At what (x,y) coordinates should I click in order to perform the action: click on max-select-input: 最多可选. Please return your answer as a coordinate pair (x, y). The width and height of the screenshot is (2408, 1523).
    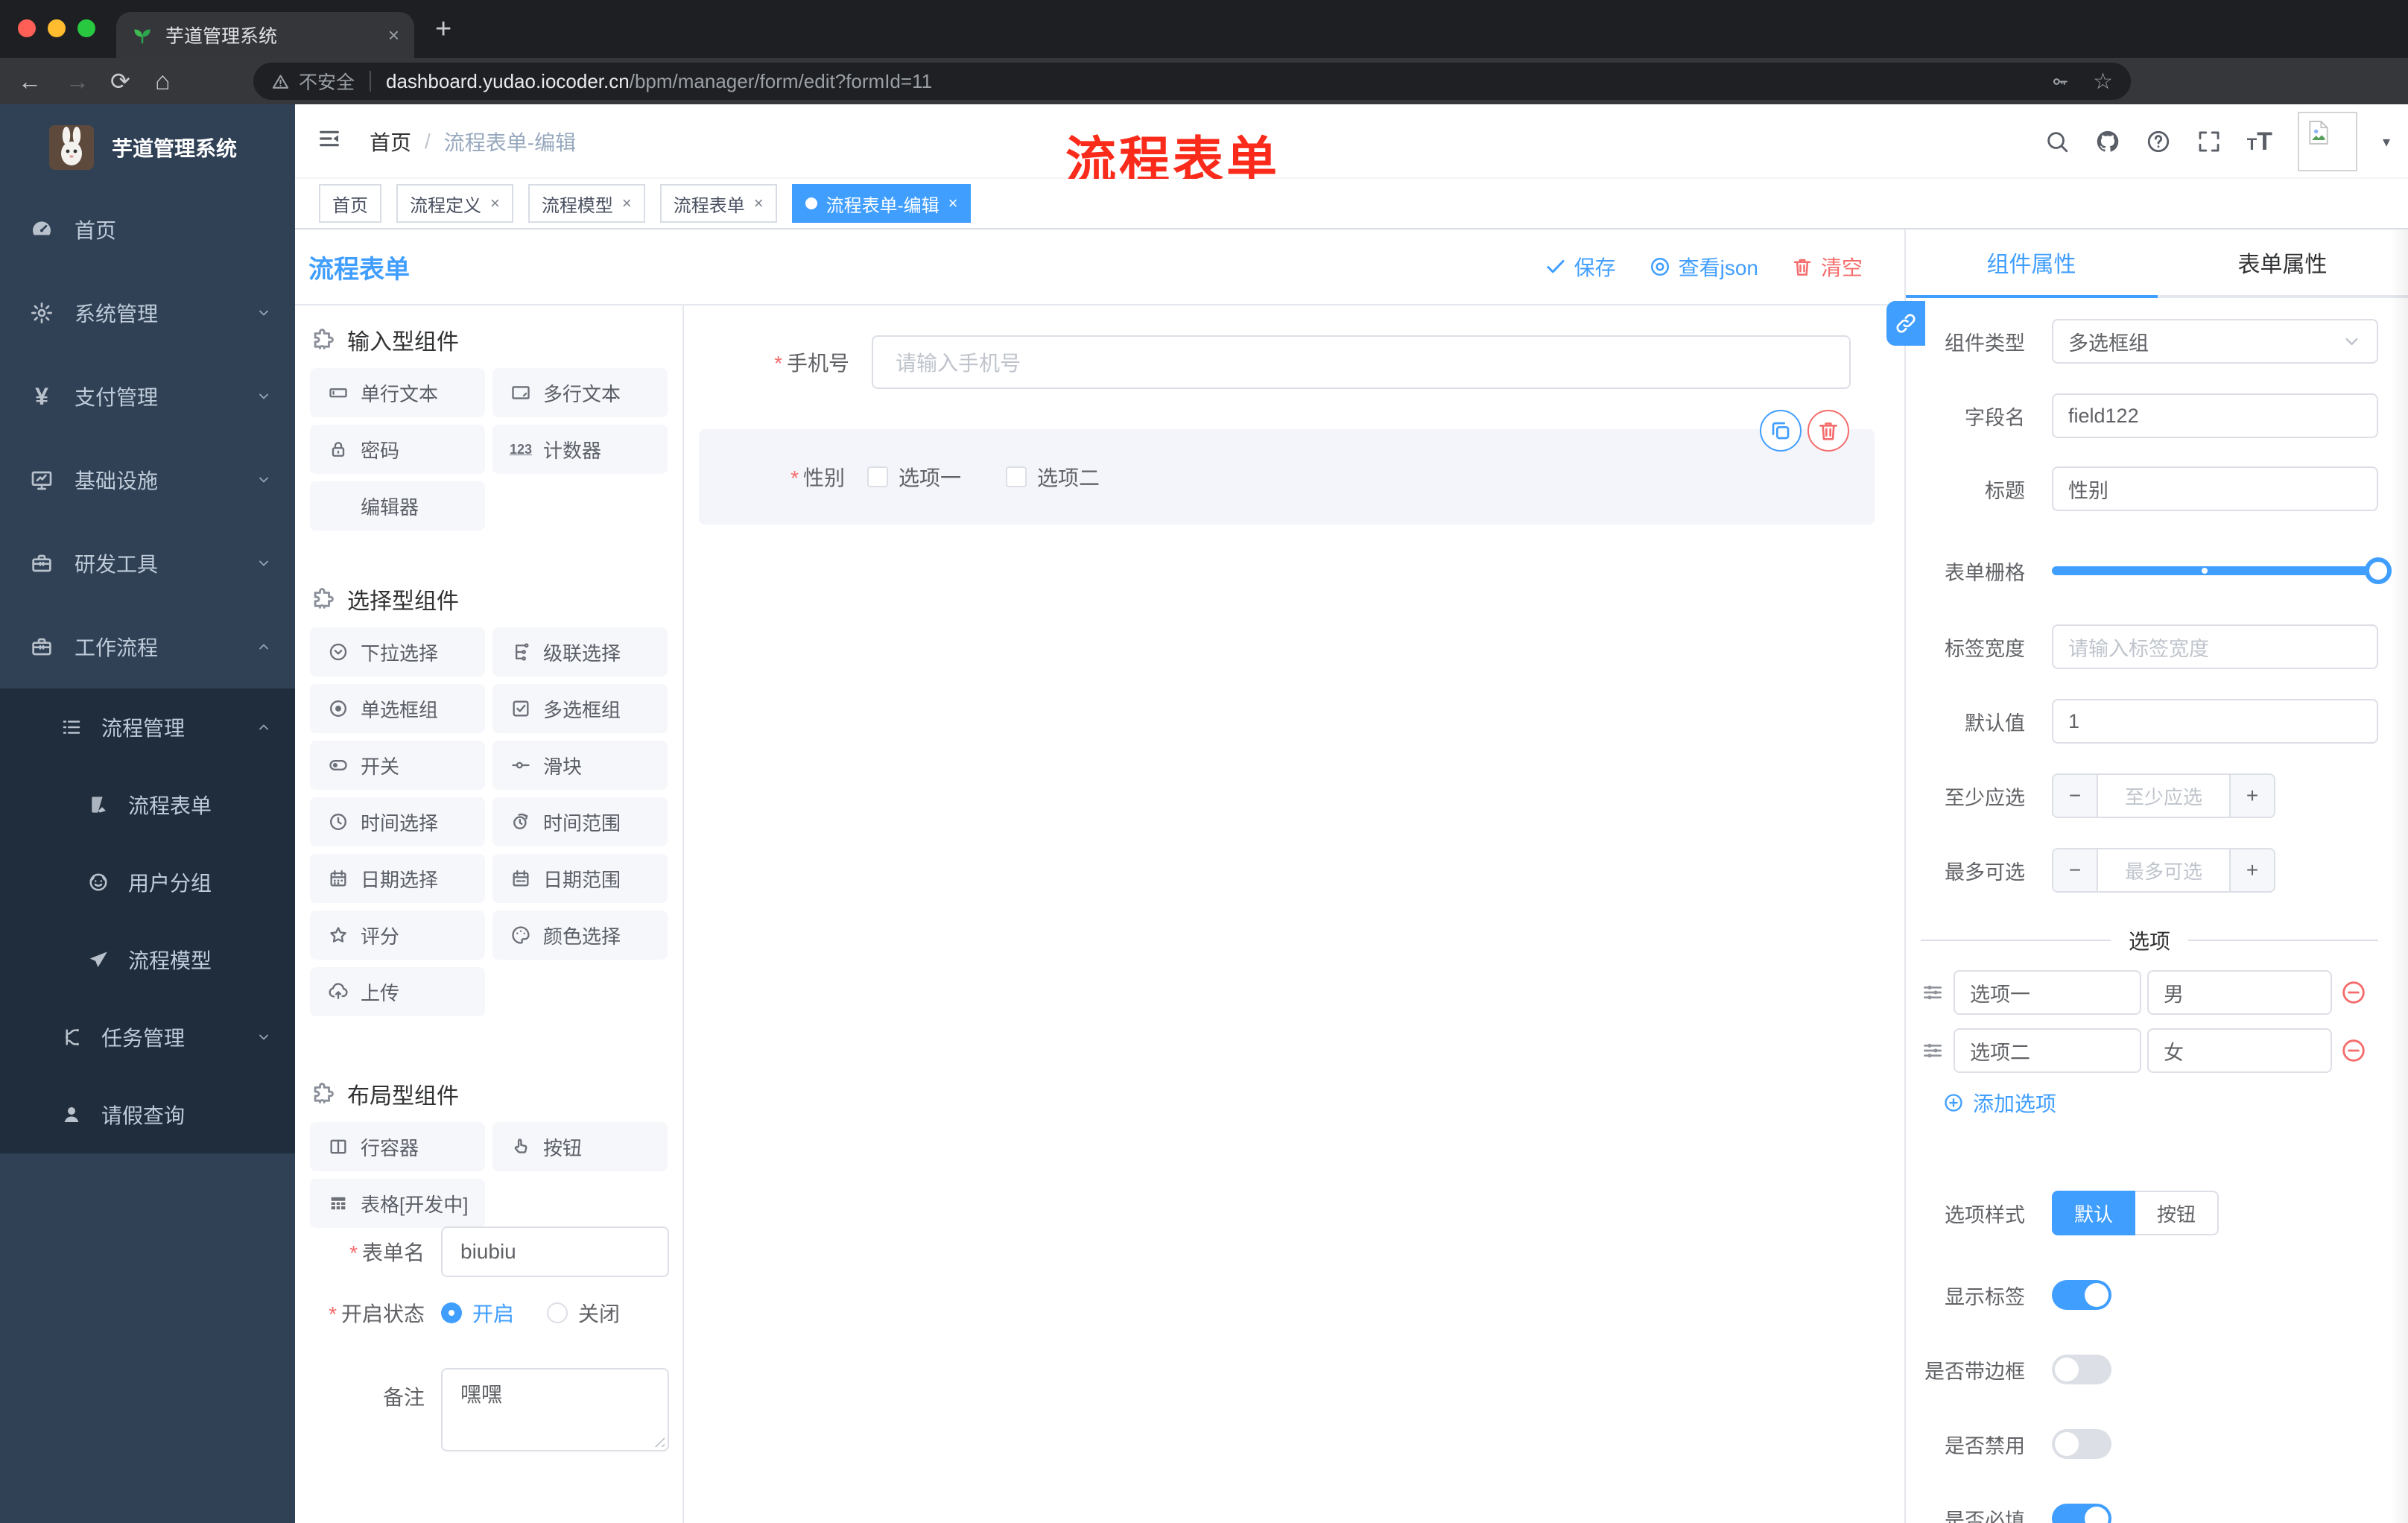
    Looking at the image, I should click on (2163, 870).